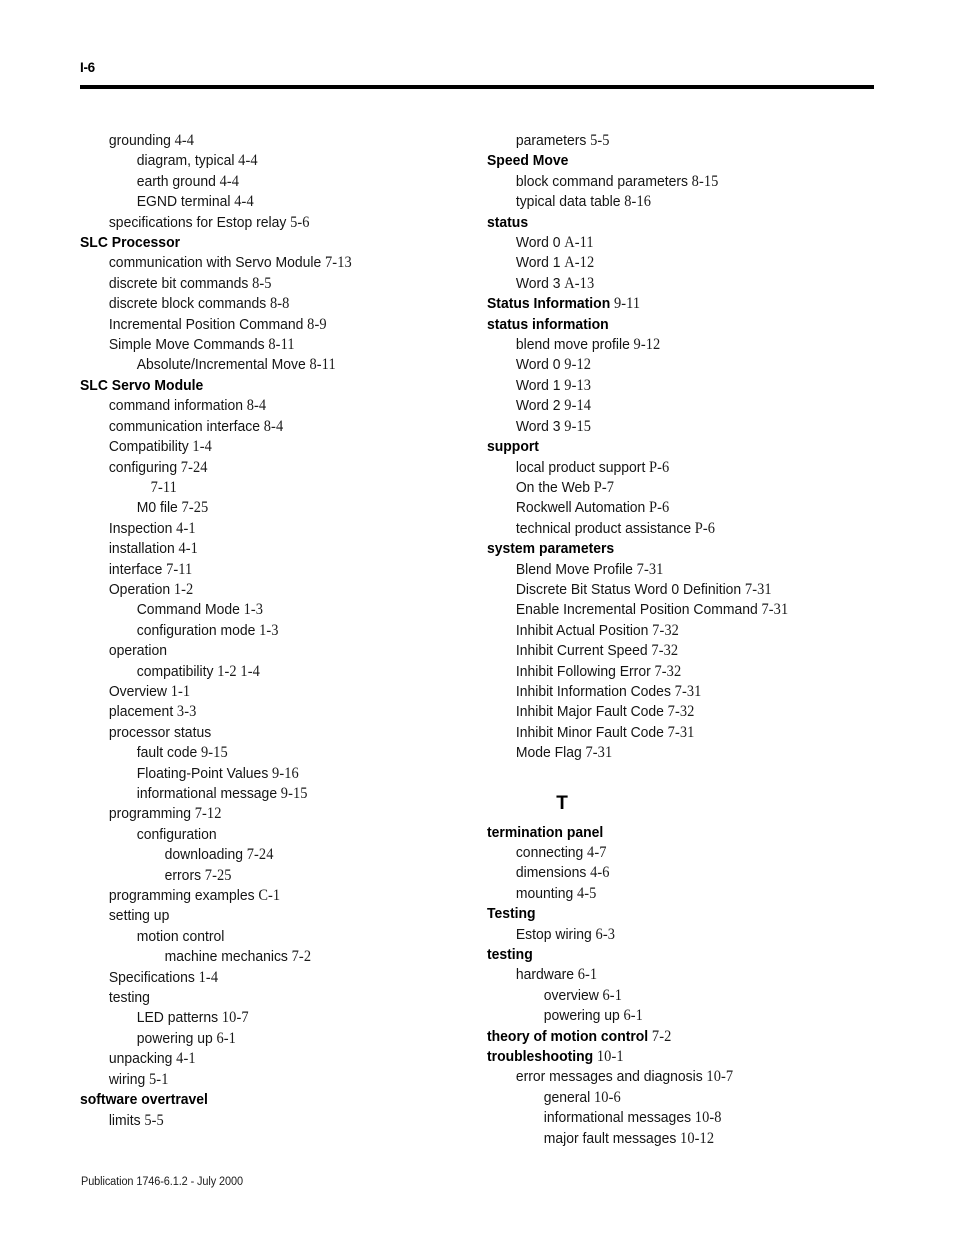 The width and height of the screenshot is (954, 1235). I want to click on index-entry-term: programming examples, so click(181, 896).